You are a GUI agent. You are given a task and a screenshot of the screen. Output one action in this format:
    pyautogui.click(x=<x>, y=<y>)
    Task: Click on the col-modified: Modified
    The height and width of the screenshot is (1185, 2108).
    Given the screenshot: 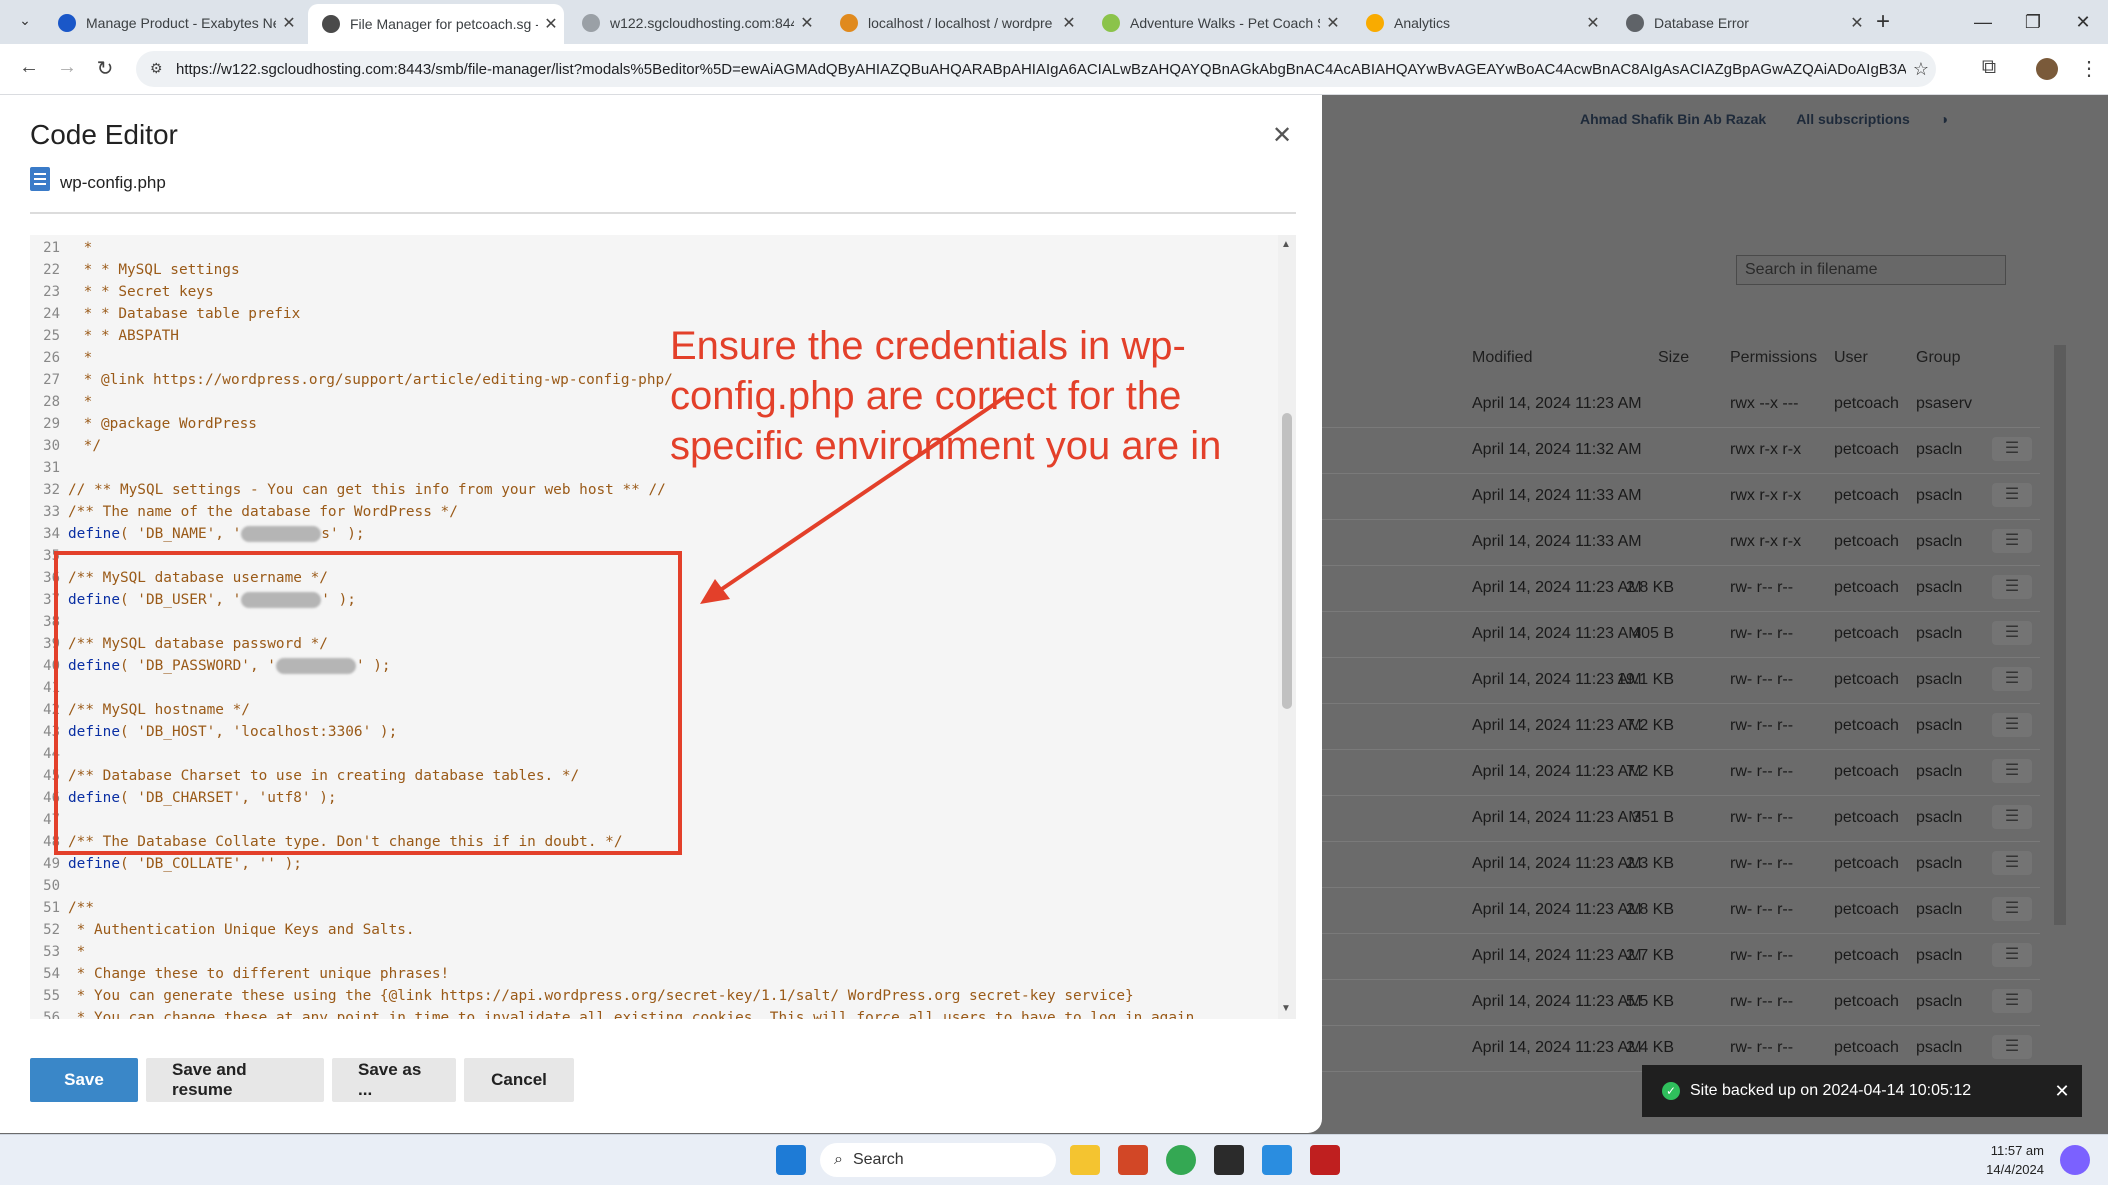 What is the action you would take?
    pyautogui.click(x=1502, y=358)
    